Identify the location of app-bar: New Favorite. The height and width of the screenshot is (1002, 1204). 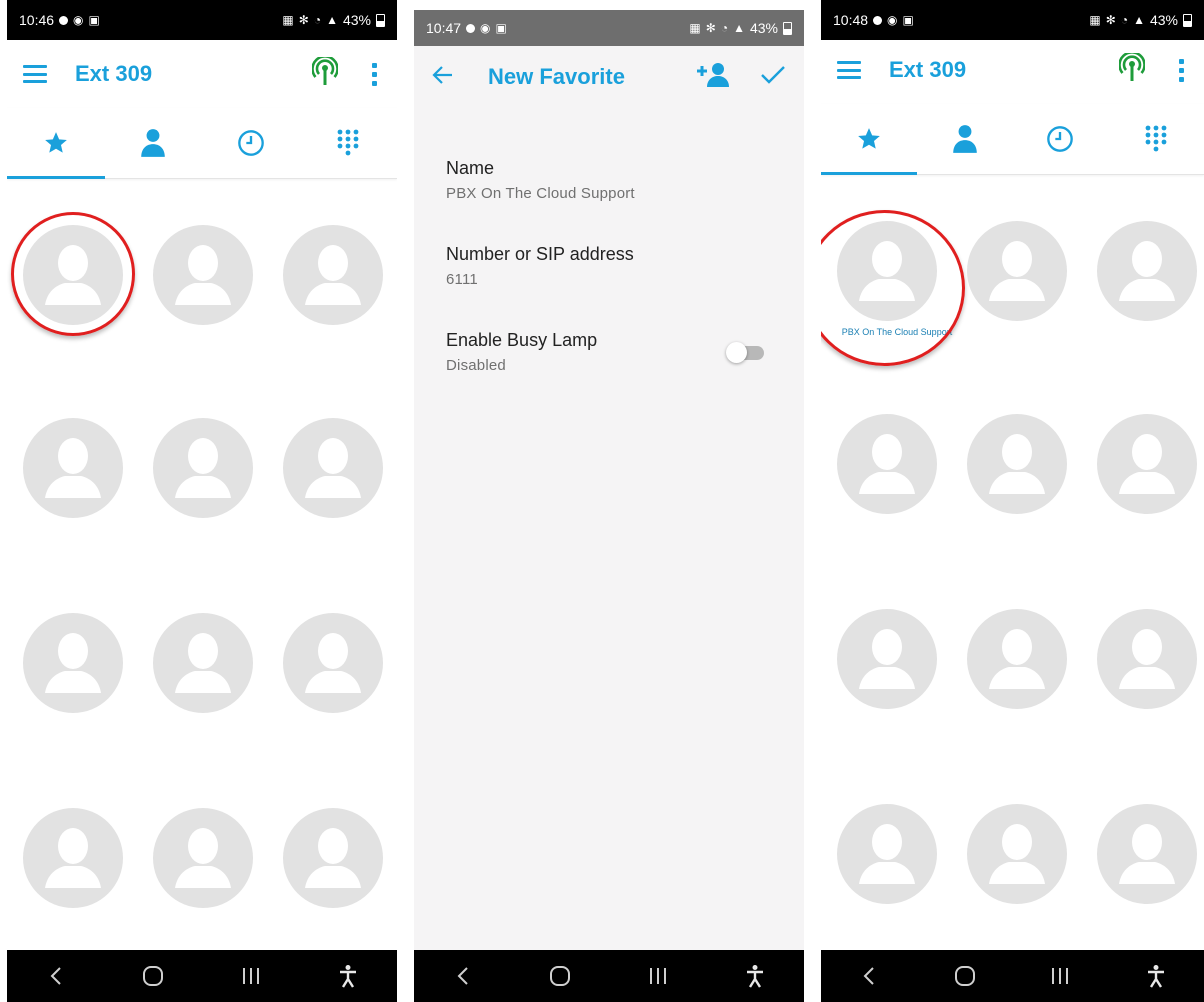
(609, 77).